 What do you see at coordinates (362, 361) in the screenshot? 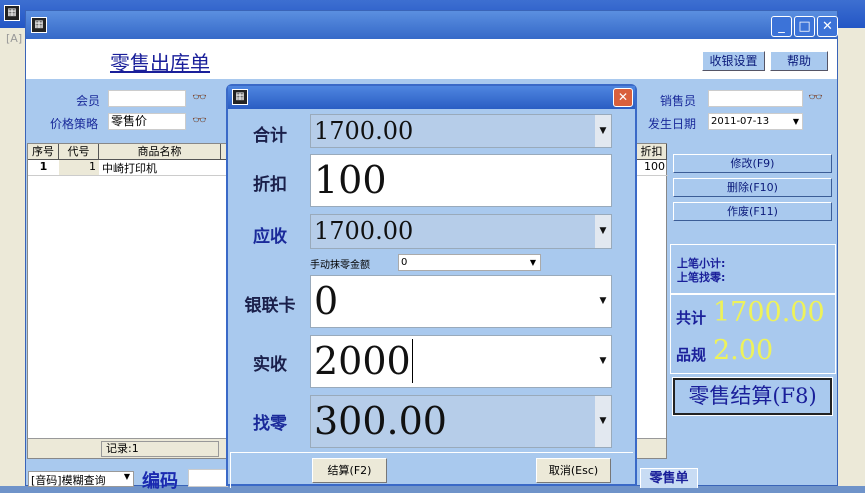
I see `received-value: 2000` at bounding box center [362, 361].